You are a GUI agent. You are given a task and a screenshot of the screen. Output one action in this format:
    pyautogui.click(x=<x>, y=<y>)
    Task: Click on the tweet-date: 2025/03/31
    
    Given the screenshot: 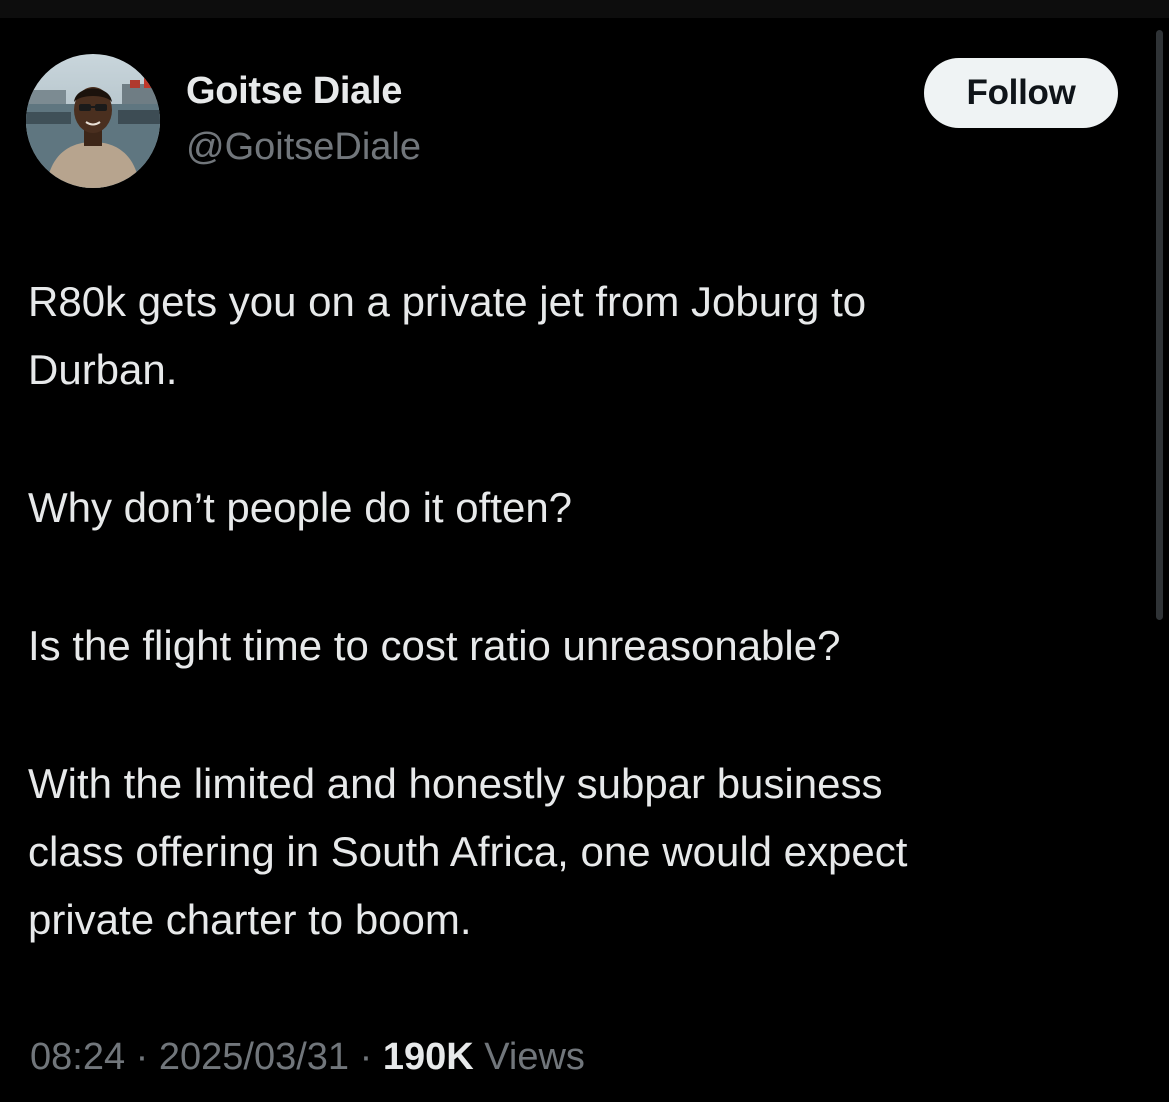 What is the action you would take?
    pyautogui.click(x=254, y=1057)
    